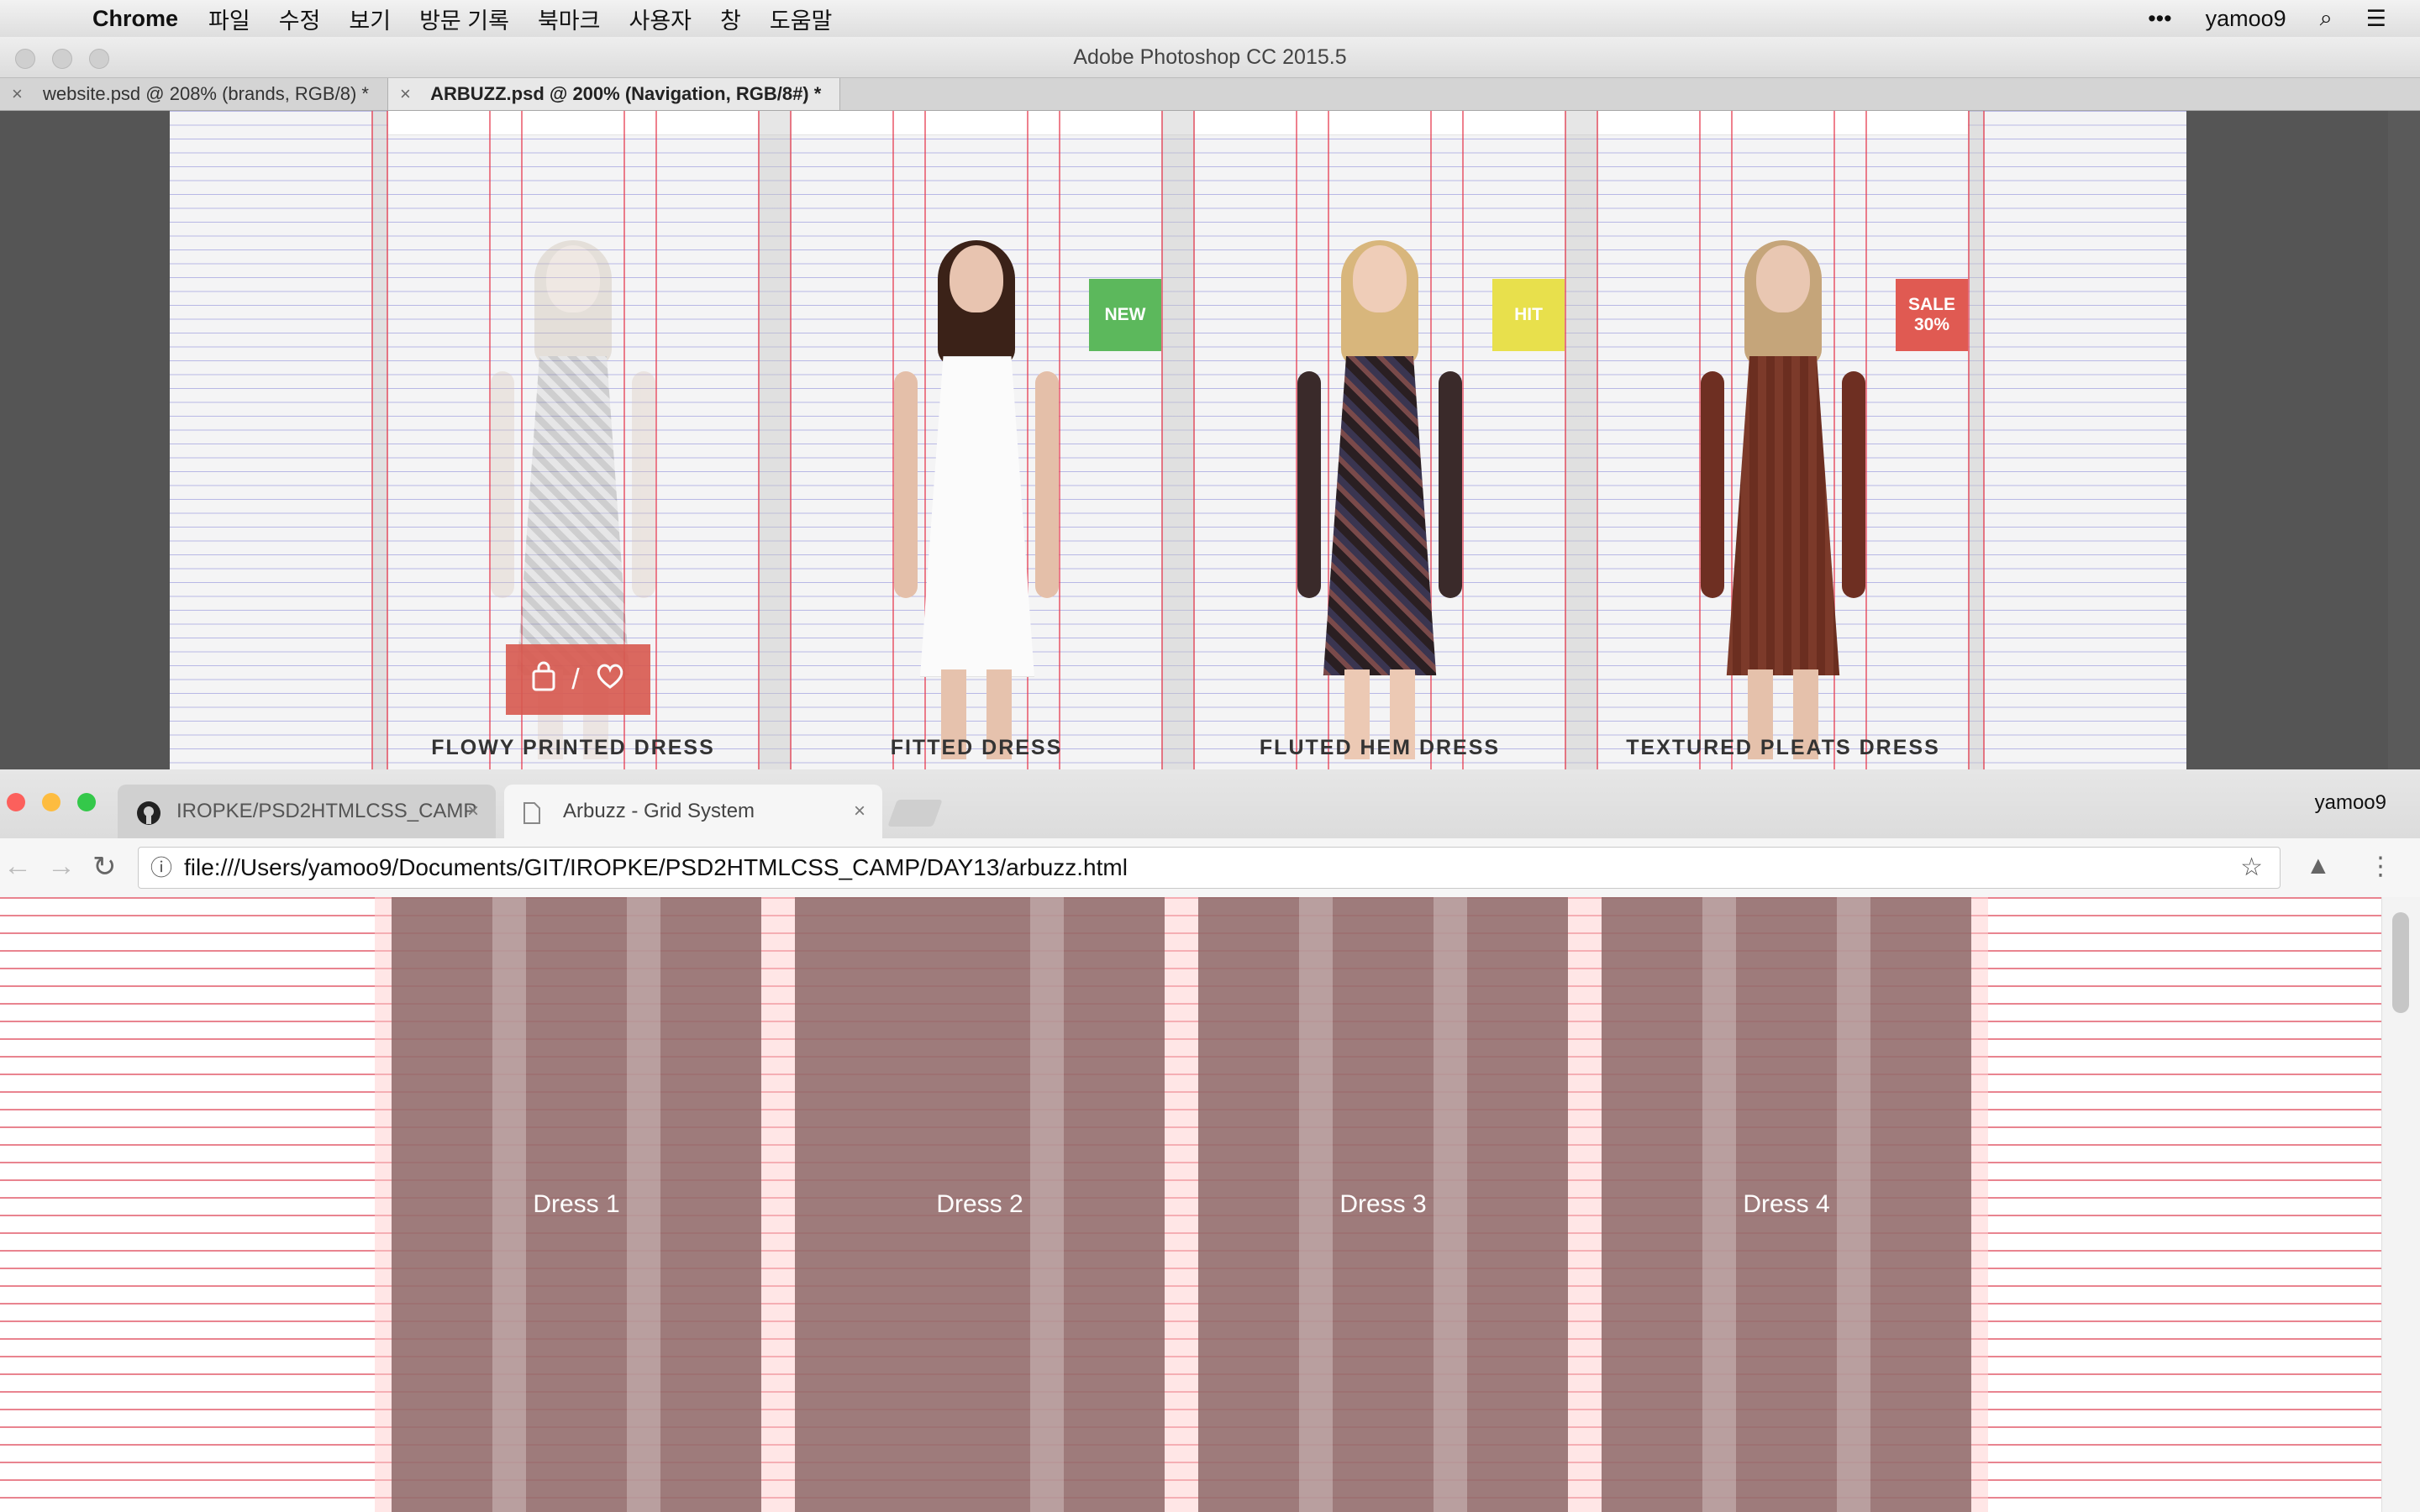 This screenshot has width=2420, height=1512. What do you see at coordinates (1125, 315) in the screenshot?
I see `new-badge: NEW` at bounding box center [1125, 315].